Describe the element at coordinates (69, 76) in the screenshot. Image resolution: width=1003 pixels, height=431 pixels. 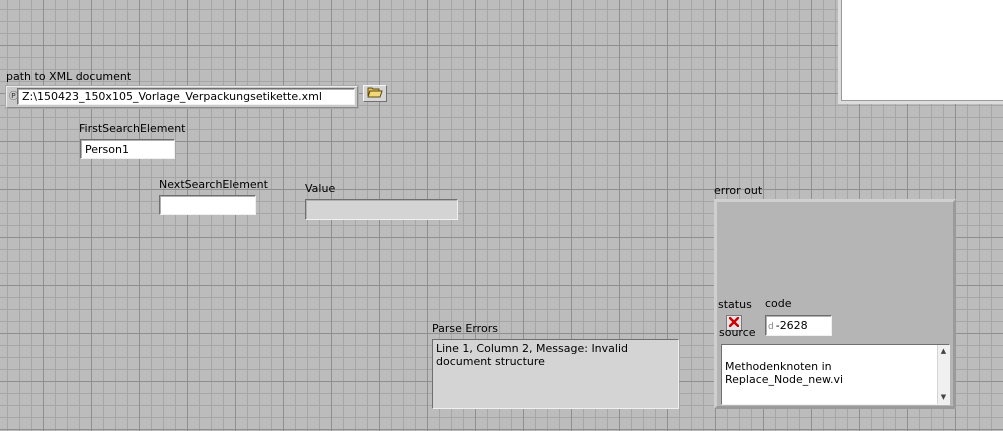
I see `path-label: path to XML document` at that location.